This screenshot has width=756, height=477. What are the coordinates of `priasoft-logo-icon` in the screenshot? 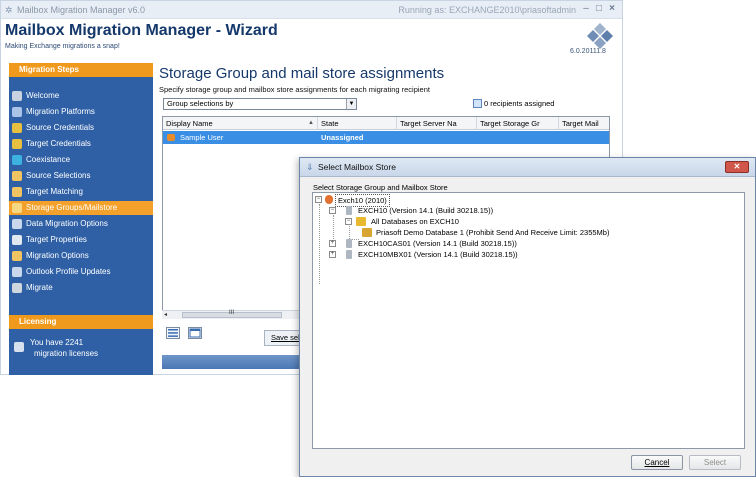 It's located at (600, 36).